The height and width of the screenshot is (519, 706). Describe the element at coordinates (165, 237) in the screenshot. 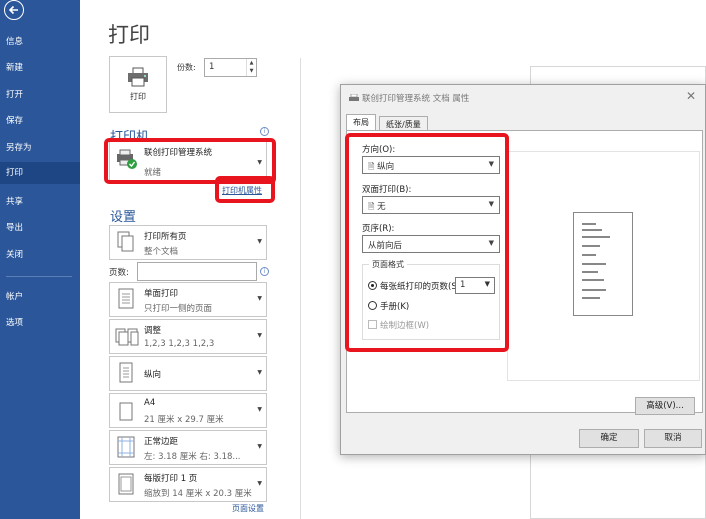

I see `print-range-main: 打印所有页` at that location.